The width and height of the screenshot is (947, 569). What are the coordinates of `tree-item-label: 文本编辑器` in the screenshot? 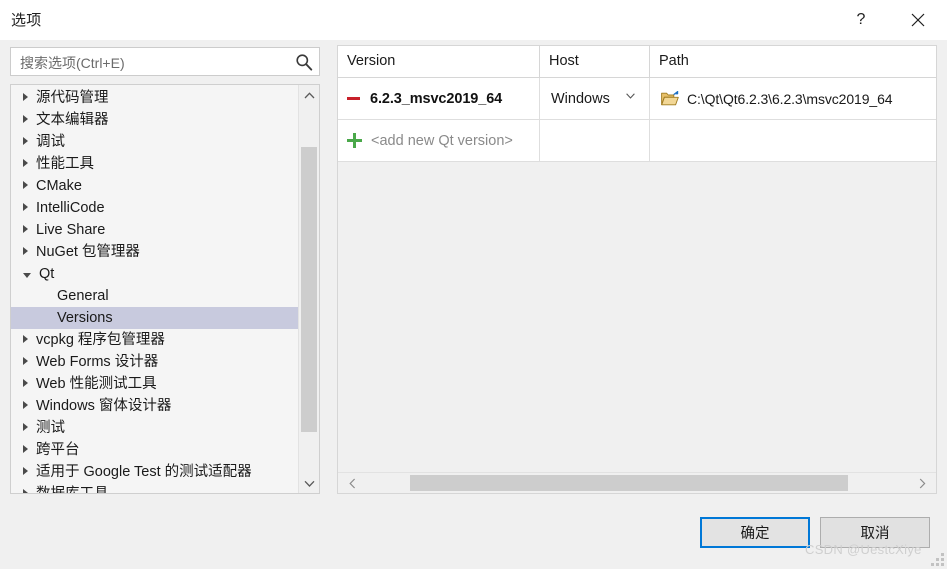 It's located at (72, 120).